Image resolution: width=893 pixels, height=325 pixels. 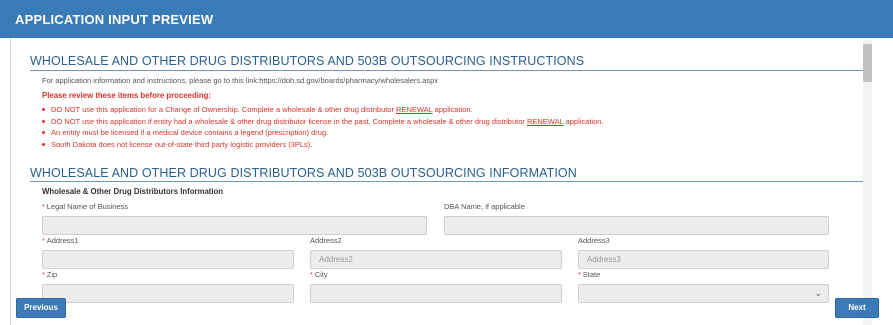 I want to click on zip-input, so click(x=168, y=293).